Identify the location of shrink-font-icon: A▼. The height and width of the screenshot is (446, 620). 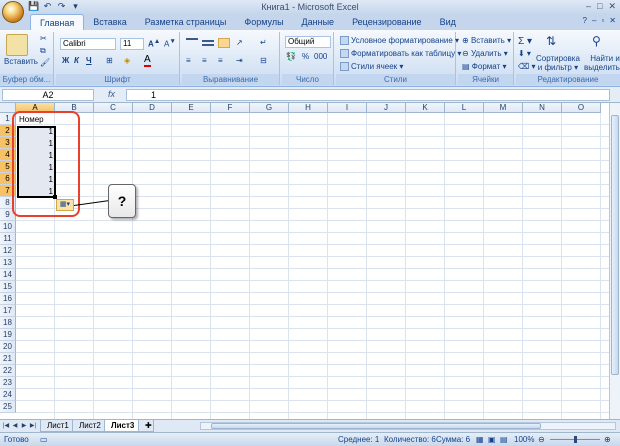
(170, 43).